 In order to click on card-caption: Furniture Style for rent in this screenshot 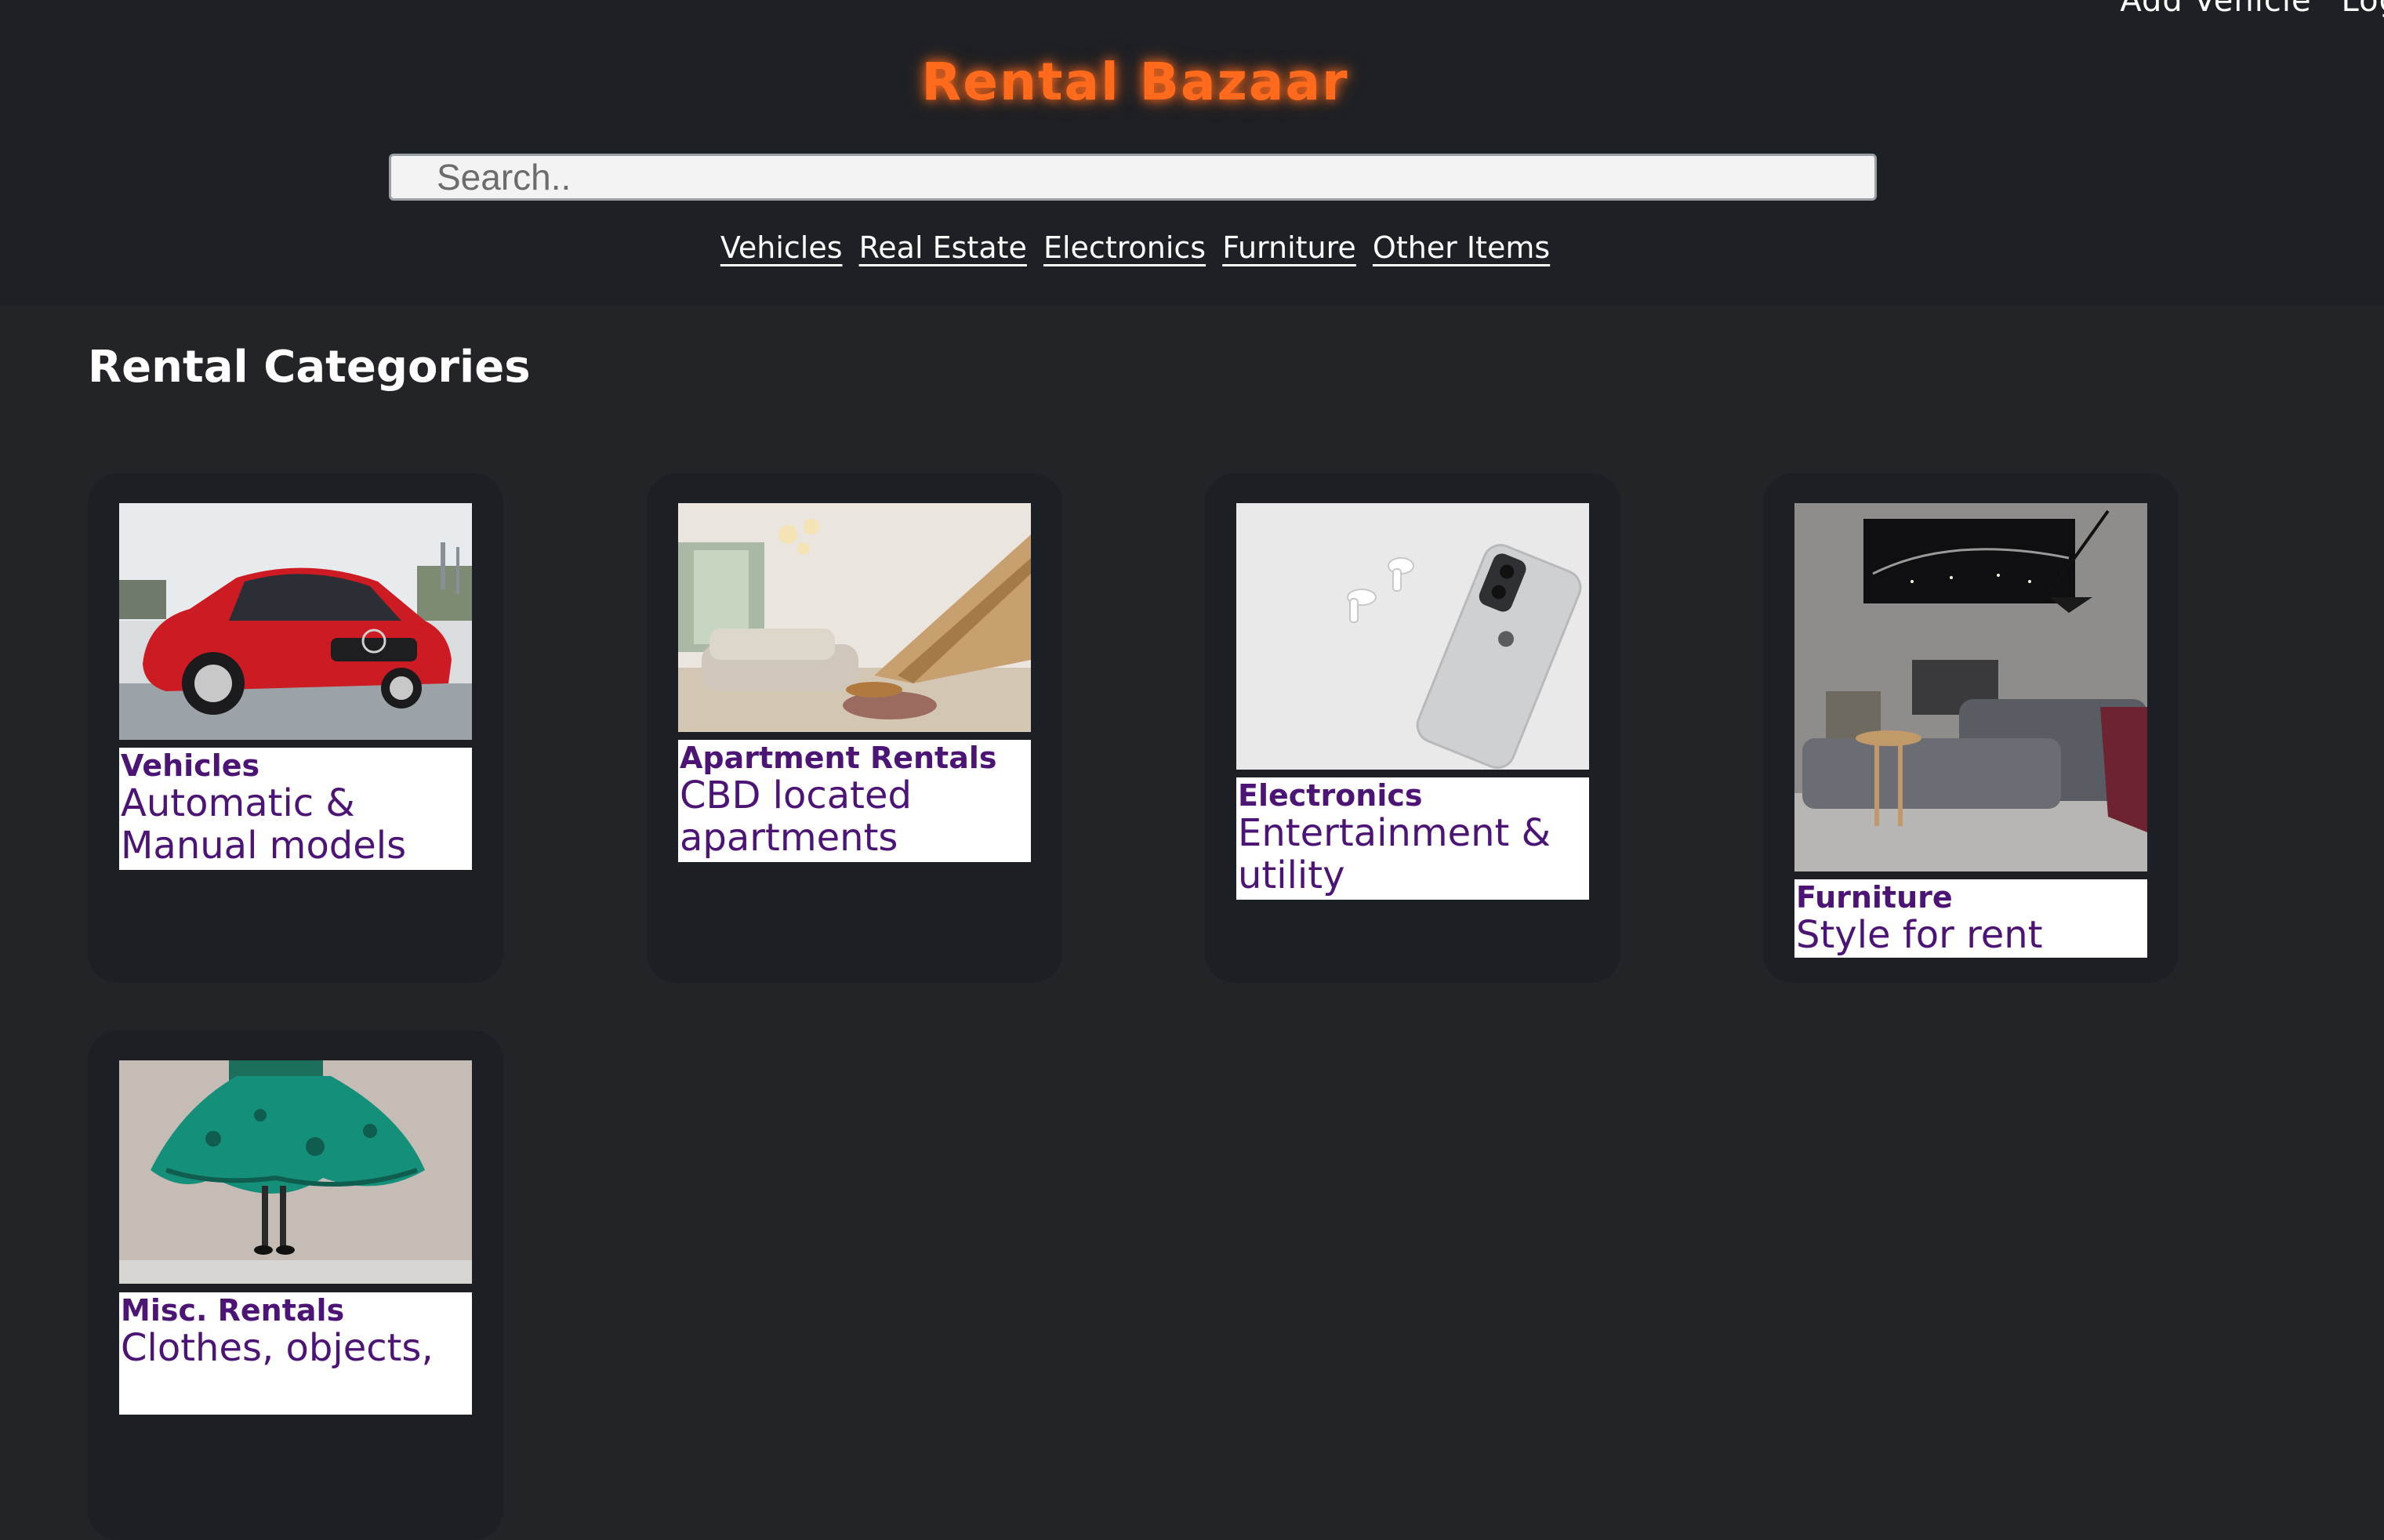, I will do `click(1970, 918)`.